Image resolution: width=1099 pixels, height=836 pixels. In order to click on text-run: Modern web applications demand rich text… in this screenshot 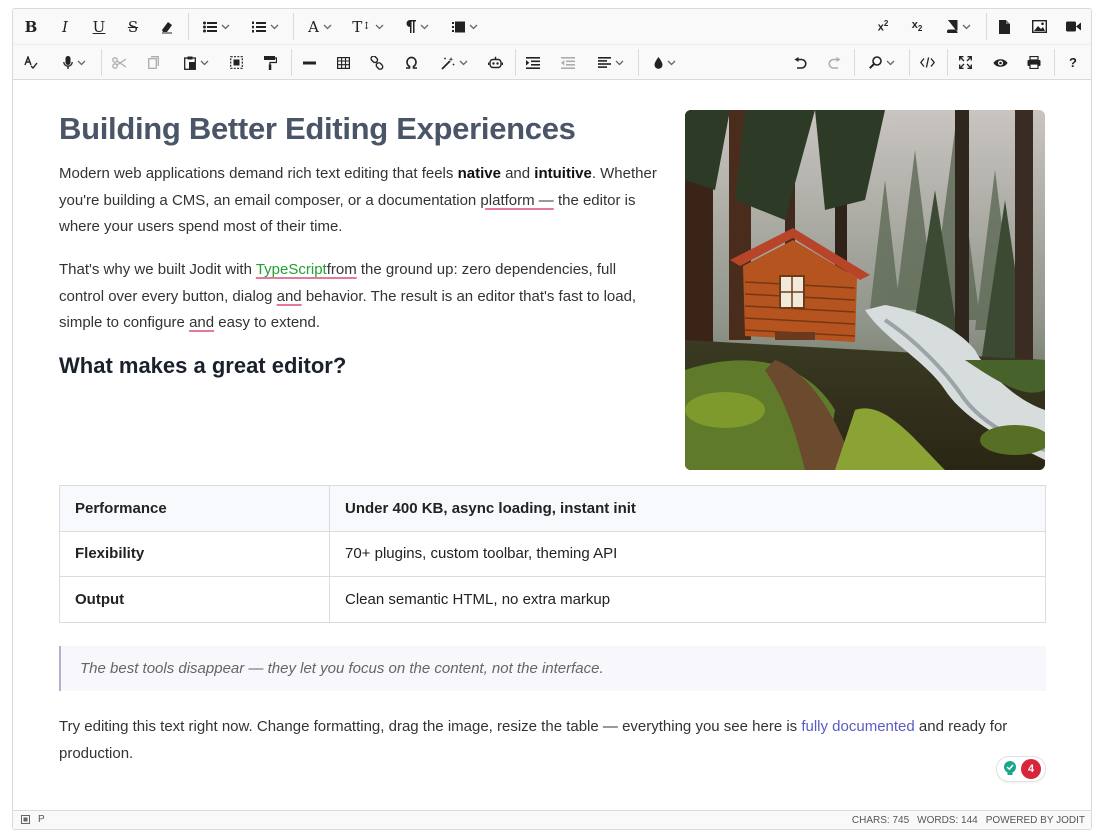, I will do `click(258, 173)`.